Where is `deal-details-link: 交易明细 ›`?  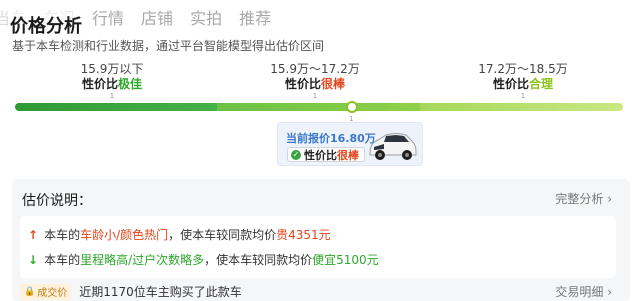
deal-details-link: 交易明细 › is located at coordinates (583, 291).